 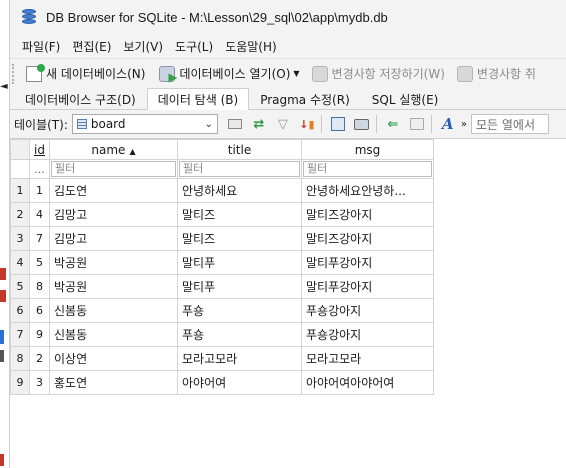 I want to click on cell-name: 김도연, so click(x=113, y=190).